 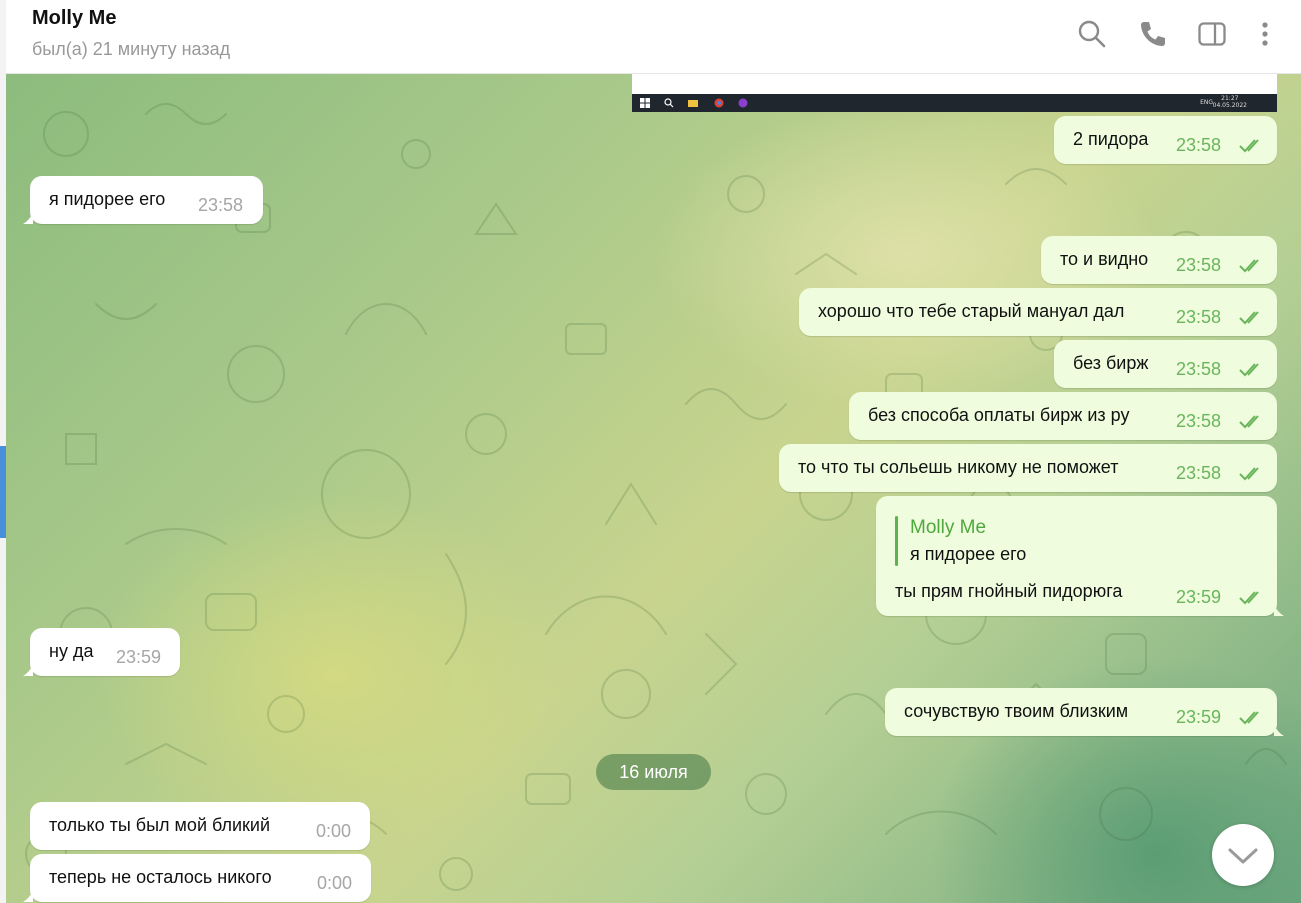 I want to click on message-outgoing: сочувствую твоим близким 23:59, so click(x=1084, y=712).